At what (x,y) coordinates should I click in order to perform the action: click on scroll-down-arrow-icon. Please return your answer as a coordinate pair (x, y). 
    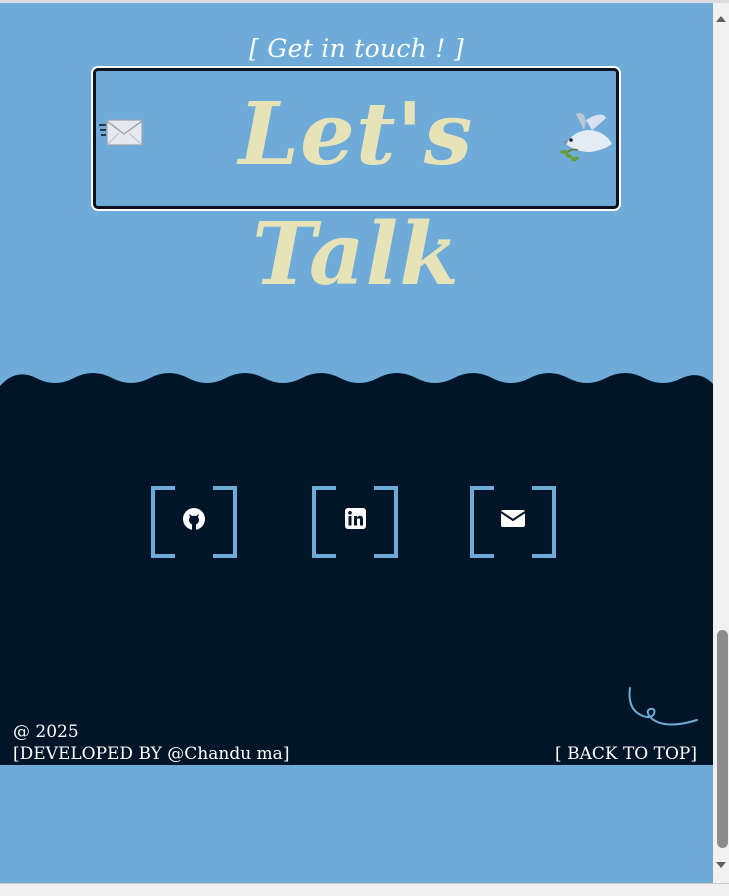
    Looking at the image, I should click on (721, 865).